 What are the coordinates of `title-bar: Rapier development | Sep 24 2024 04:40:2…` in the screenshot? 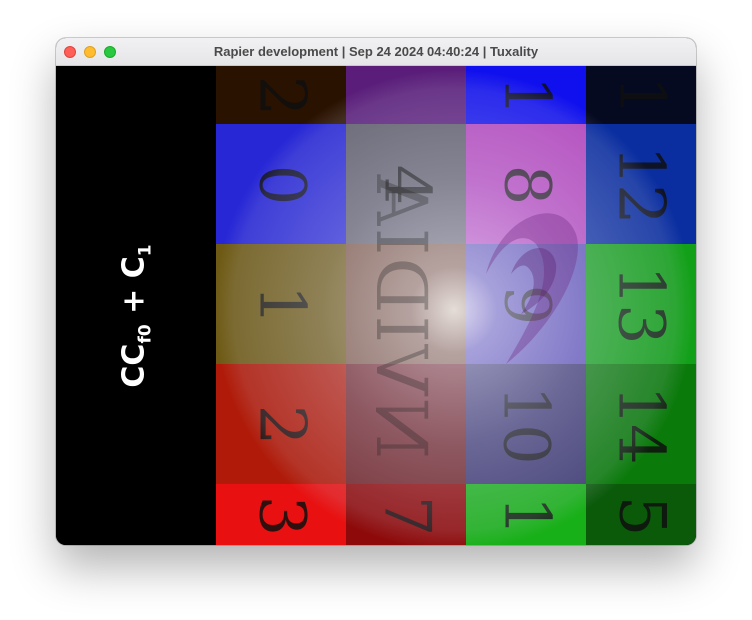 It's located at (376, 52).